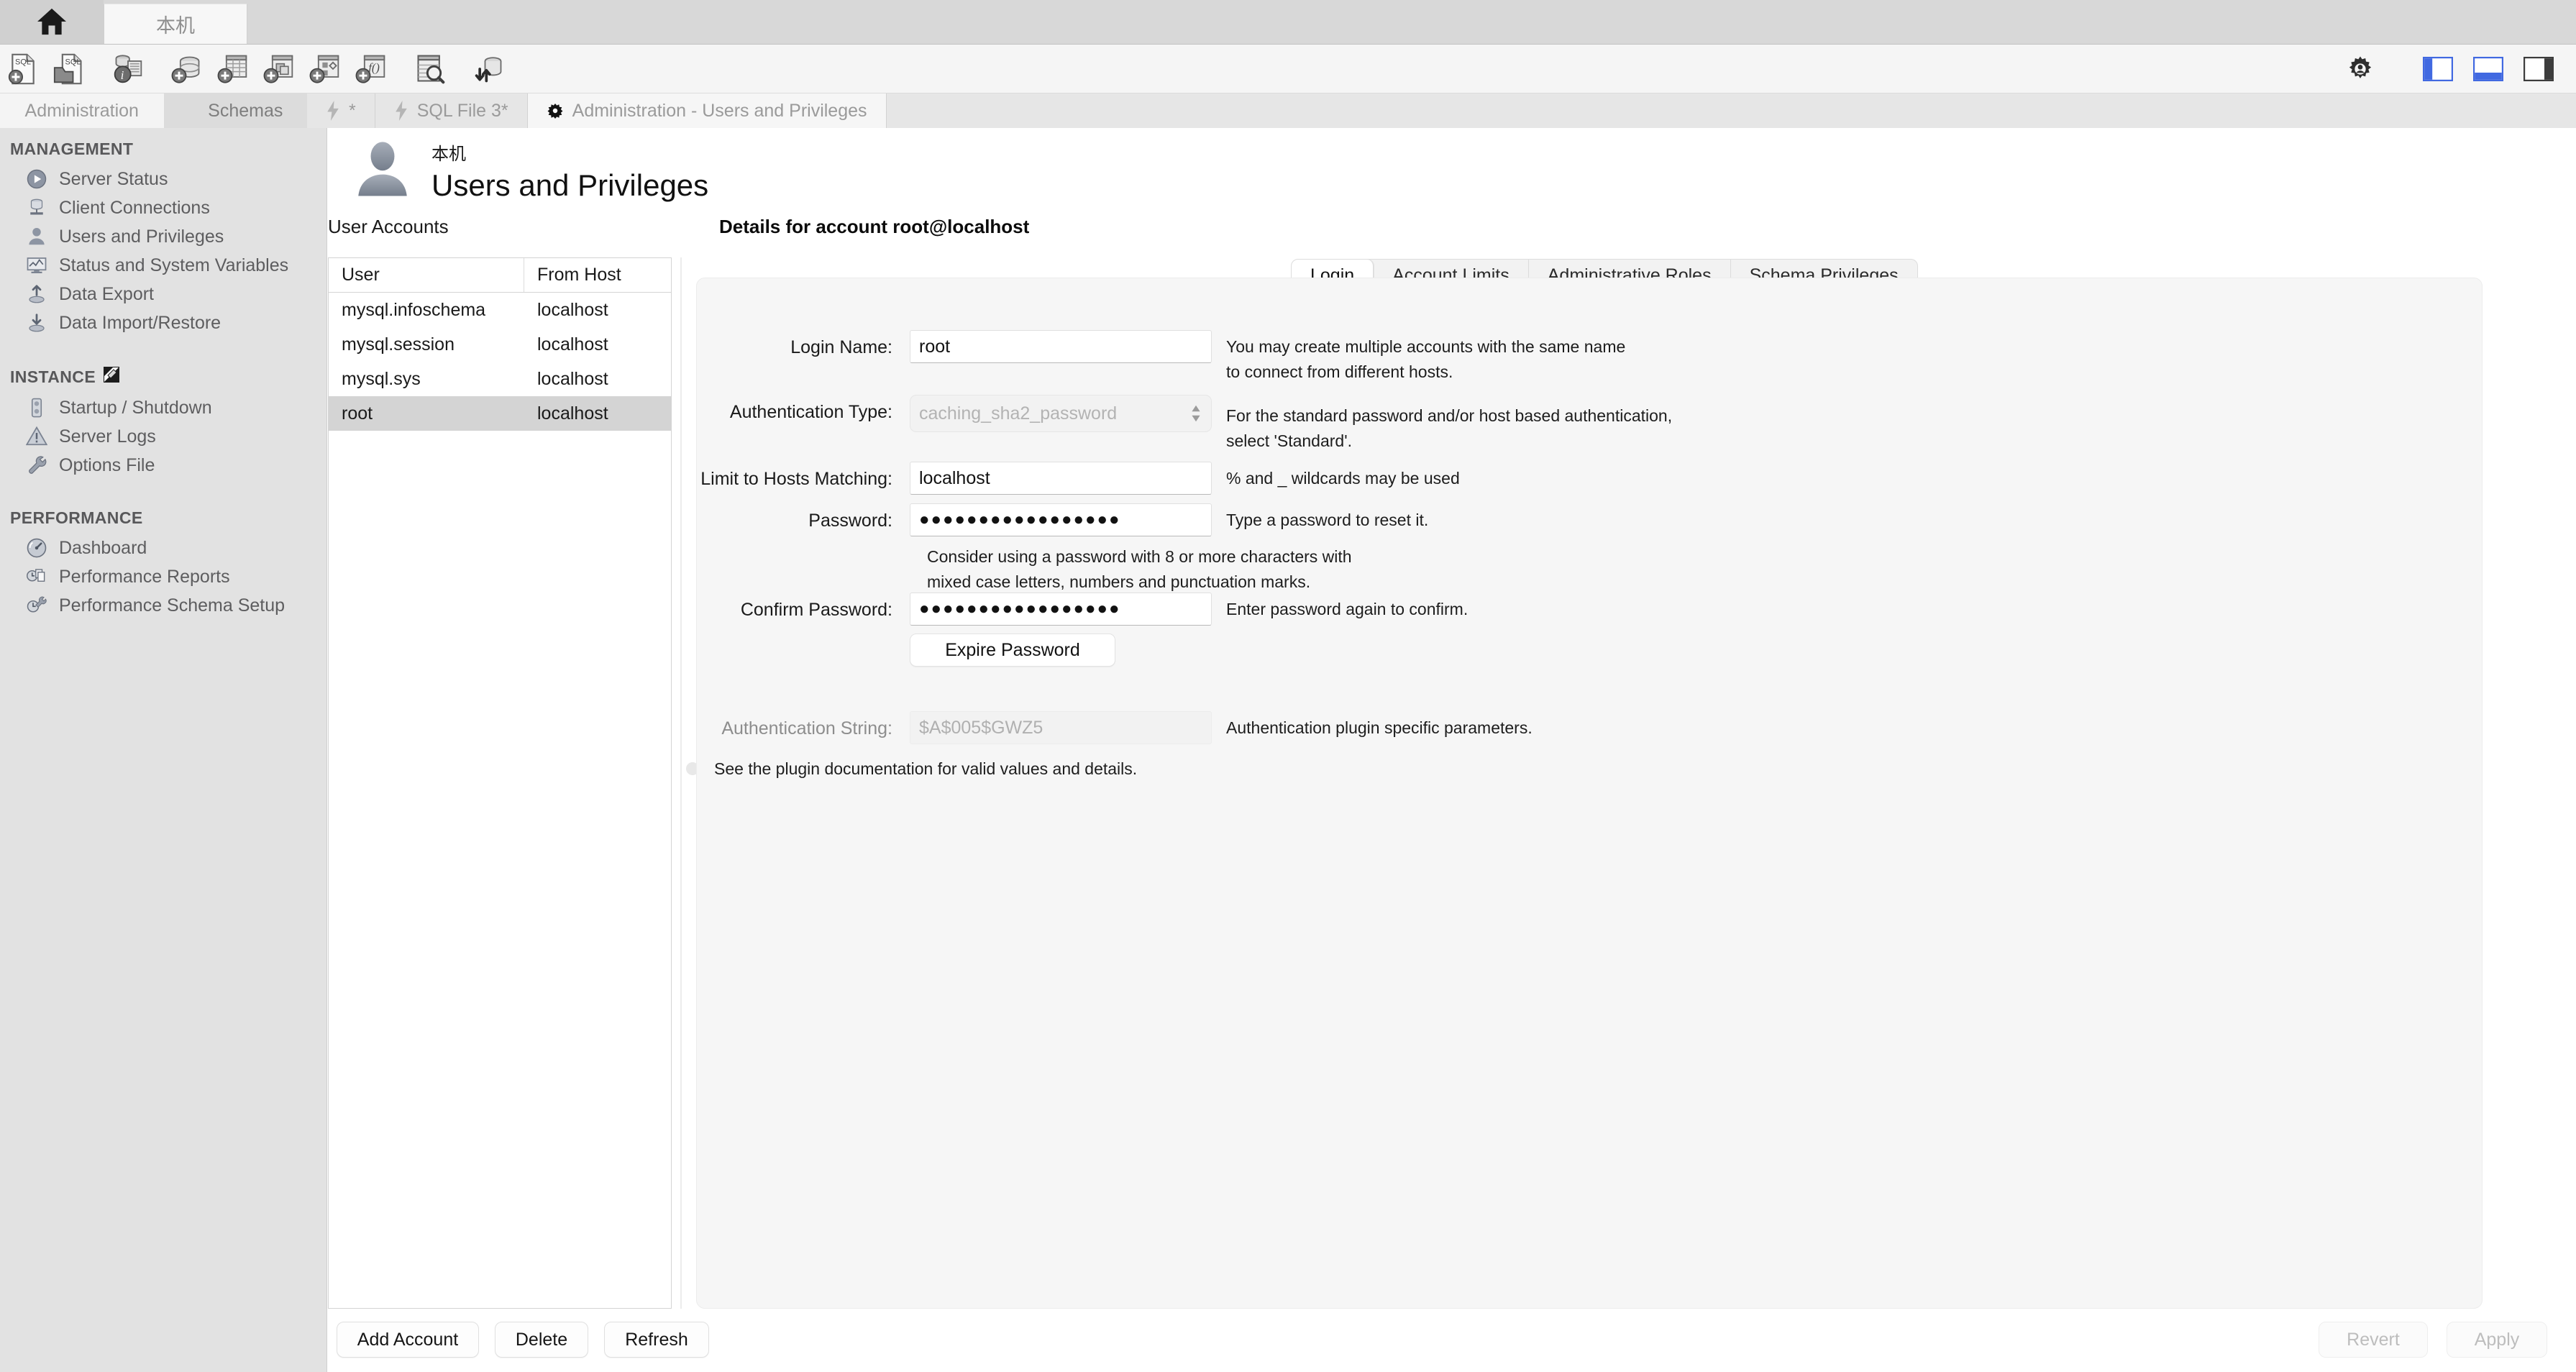 The image size is (2576, 1372). Describe the element at coordinates (1288, 23) in the screenshot. I see `connection-tabbar: 本机` at that location.